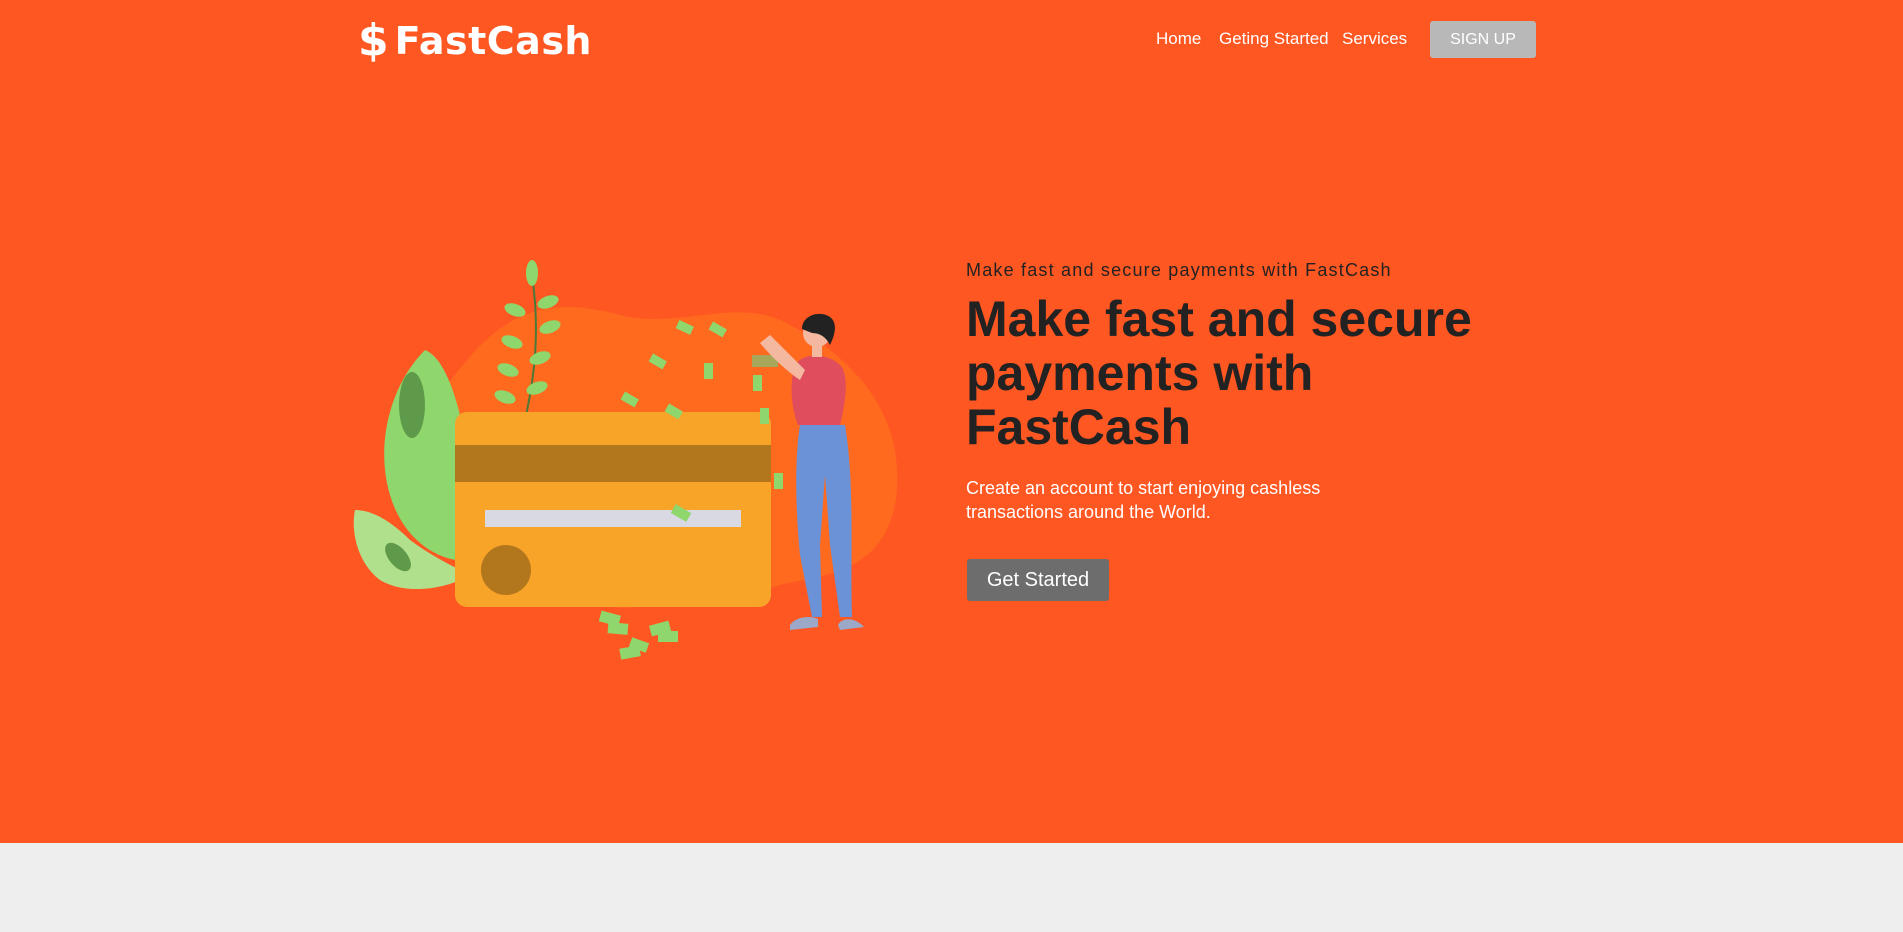 This screenshot has height=932, width=1903. Describe the element at coordinates (506, 570) in the screenshot. I see `card-chip` at that location.